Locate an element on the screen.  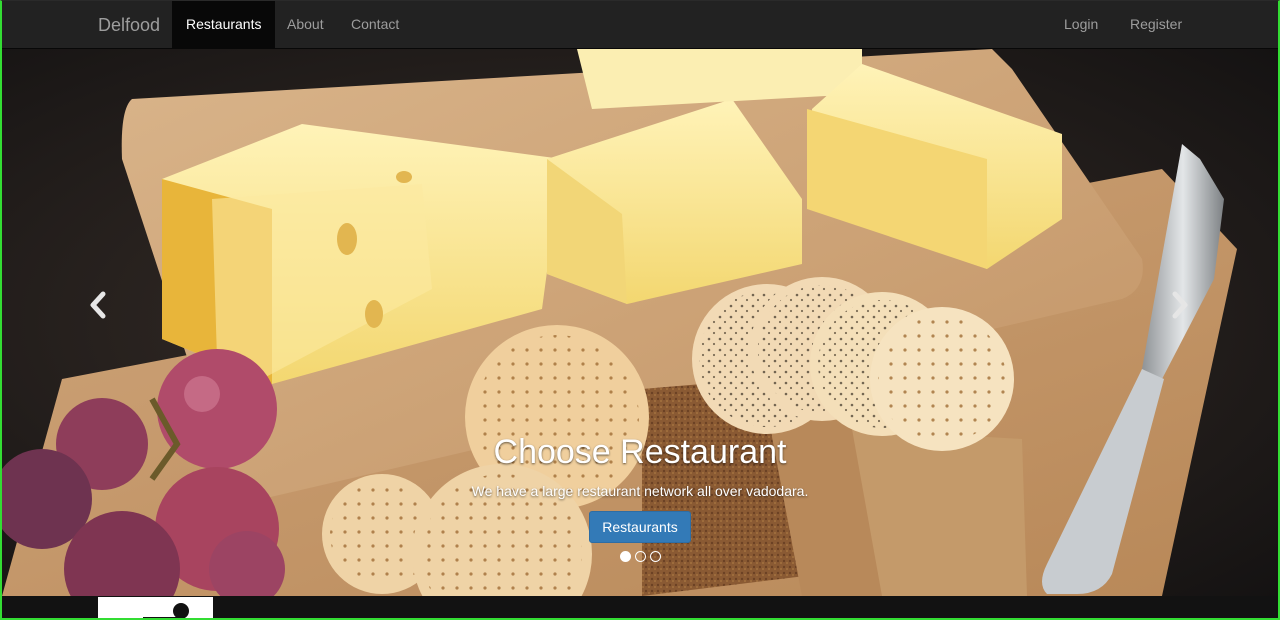
carousel-indicators is located at coordinates (640, 556).